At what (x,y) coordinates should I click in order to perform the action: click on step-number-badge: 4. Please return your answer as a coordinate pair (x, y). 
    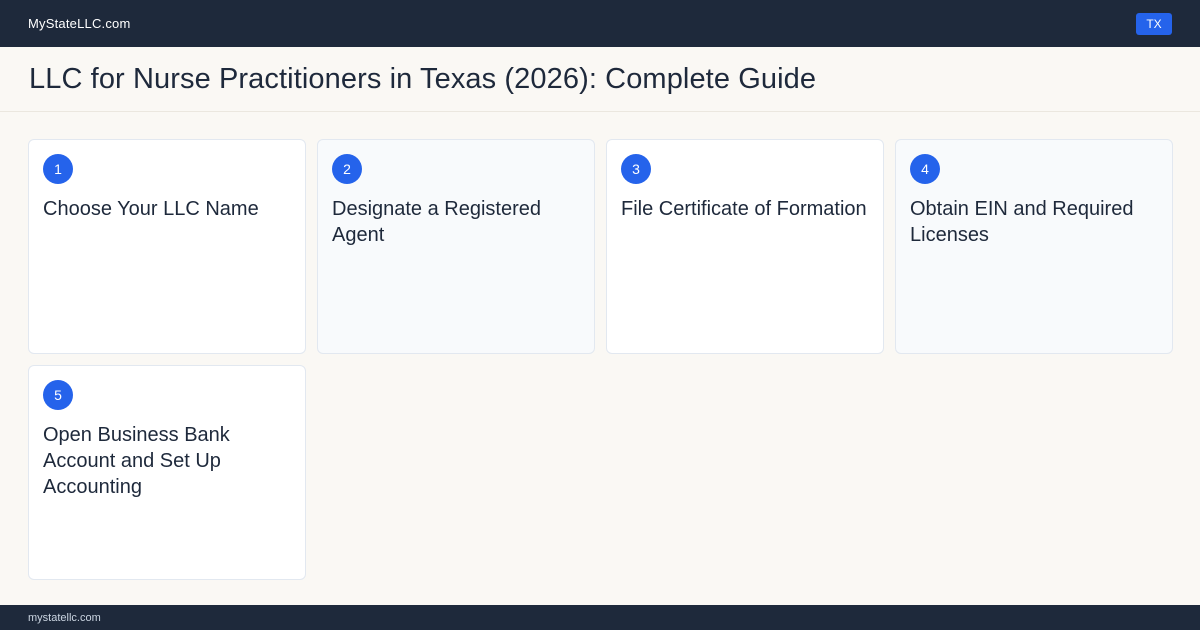
    Looking at the image, I should click on (925, 169).